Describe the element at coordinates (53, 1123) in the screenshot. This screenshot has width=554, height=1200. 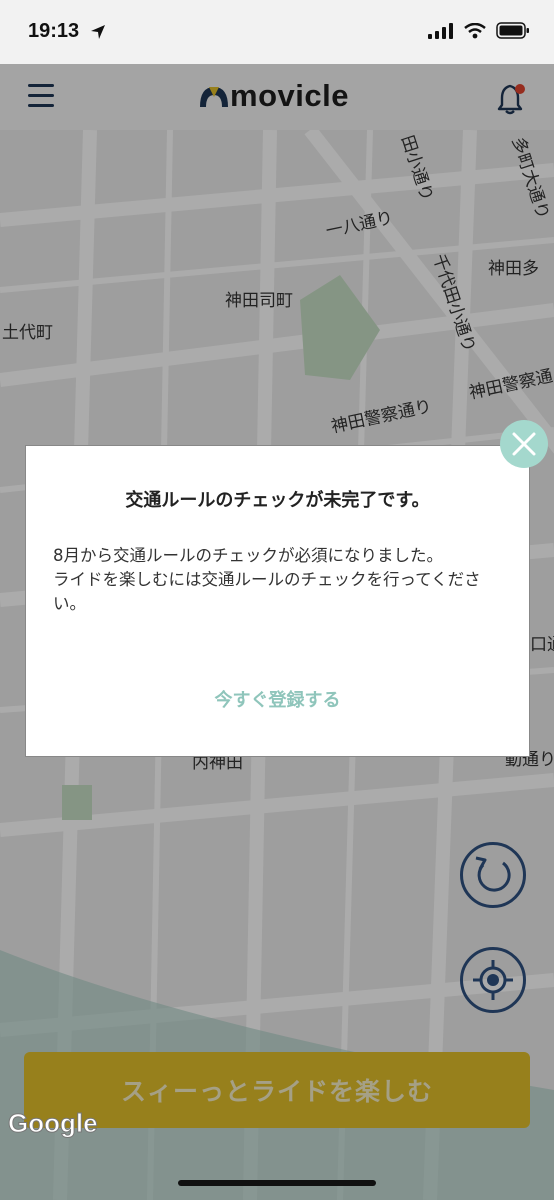
I see `google-attribution: Google` at that location.